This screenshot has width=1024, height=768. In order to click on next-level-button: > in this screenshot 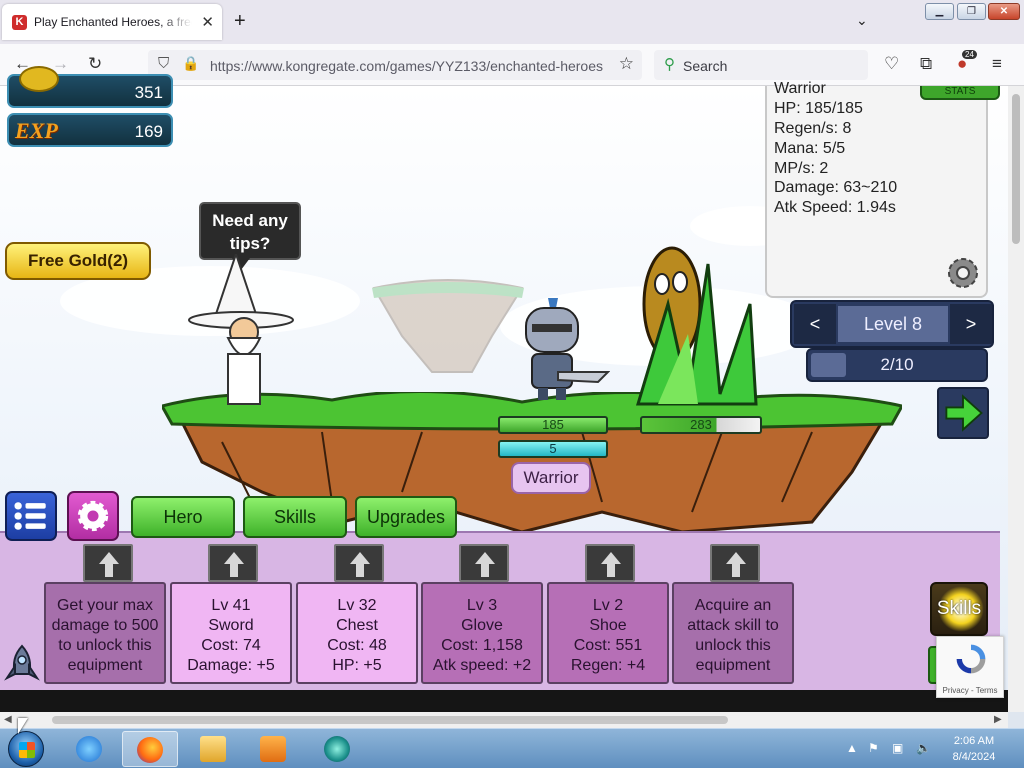, I will do `click(971, 324)`.